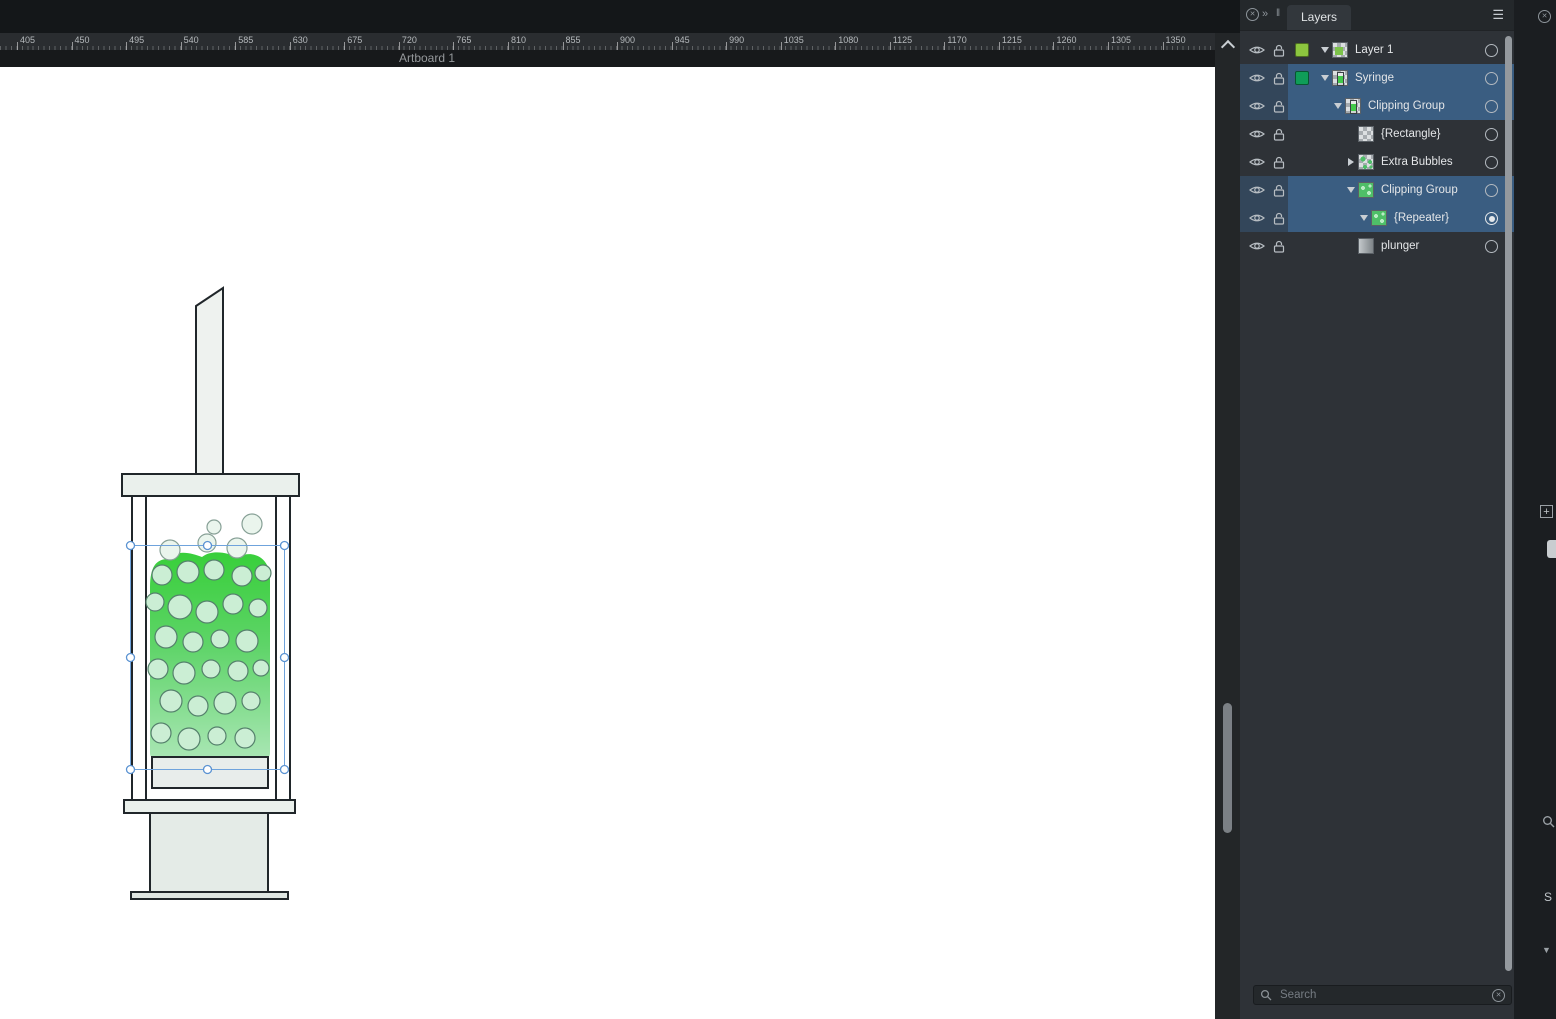 This screenshot has height=1019, width=1556. I want to click on layer-color-chip, so click(1302, 78).